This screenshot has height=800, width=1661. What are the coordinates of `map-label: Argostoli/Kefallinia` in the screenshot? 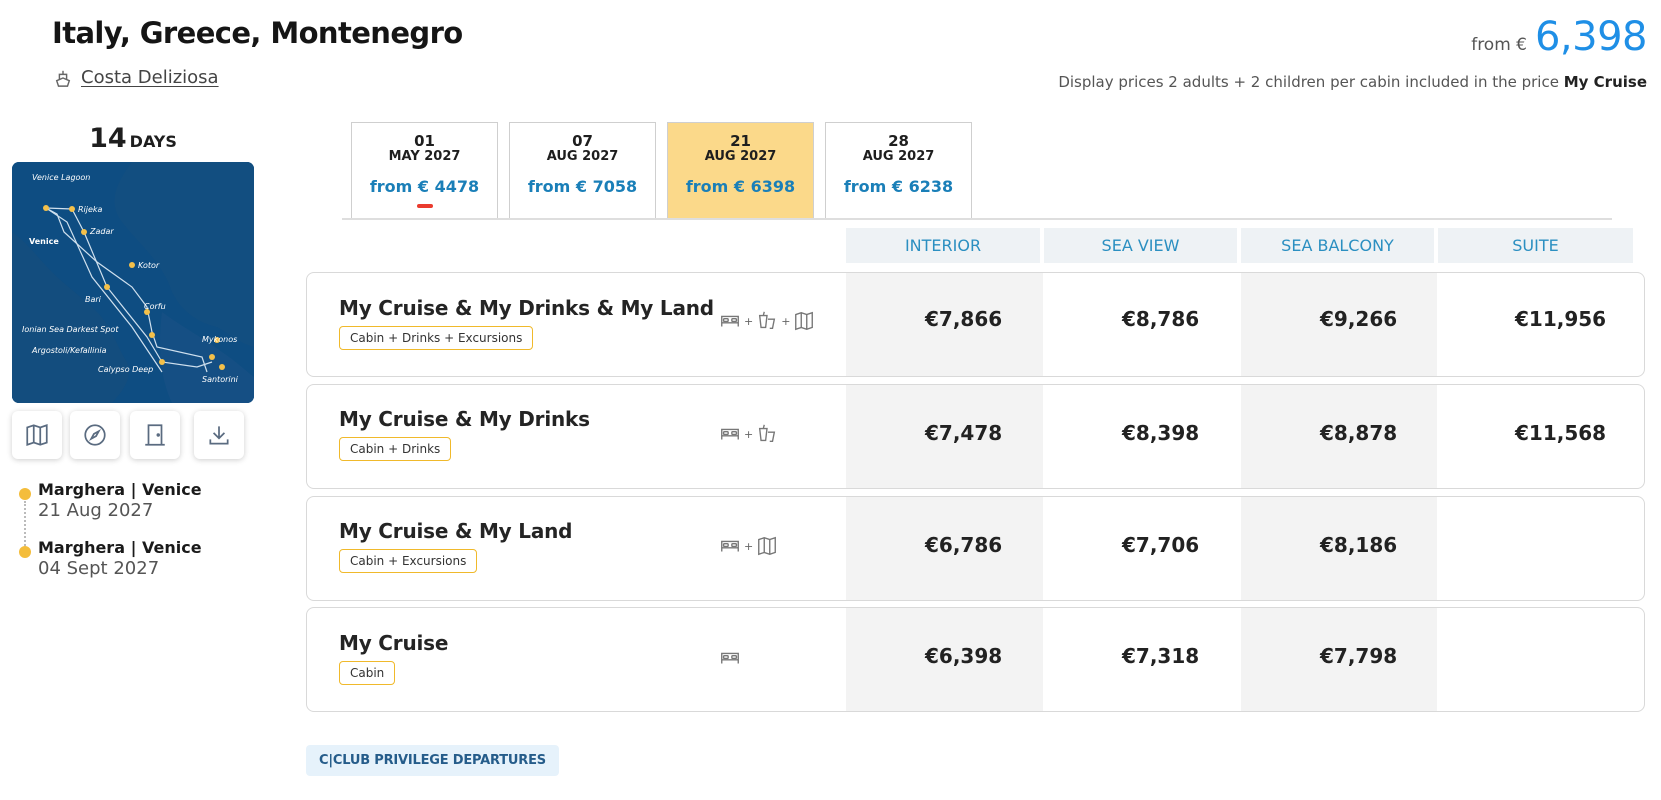 It's located at (69, 350).